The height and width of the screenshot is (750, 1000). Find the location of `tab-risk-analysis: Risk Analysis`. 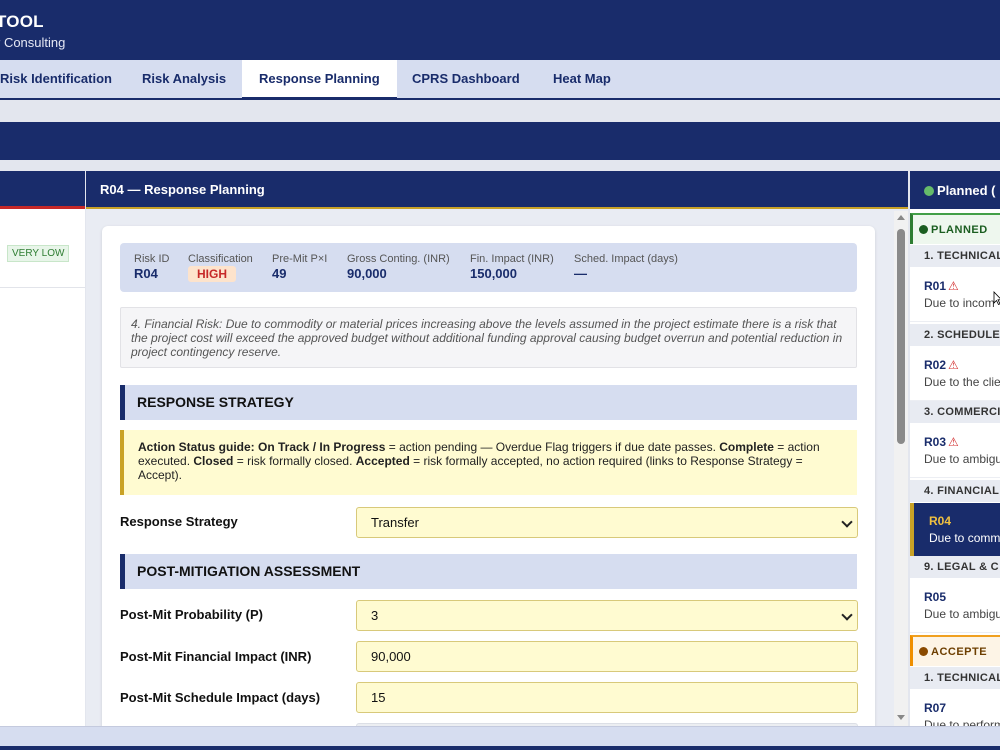

tab-risk-analysis: Risk Analysis is located at coordinates (184, 79).